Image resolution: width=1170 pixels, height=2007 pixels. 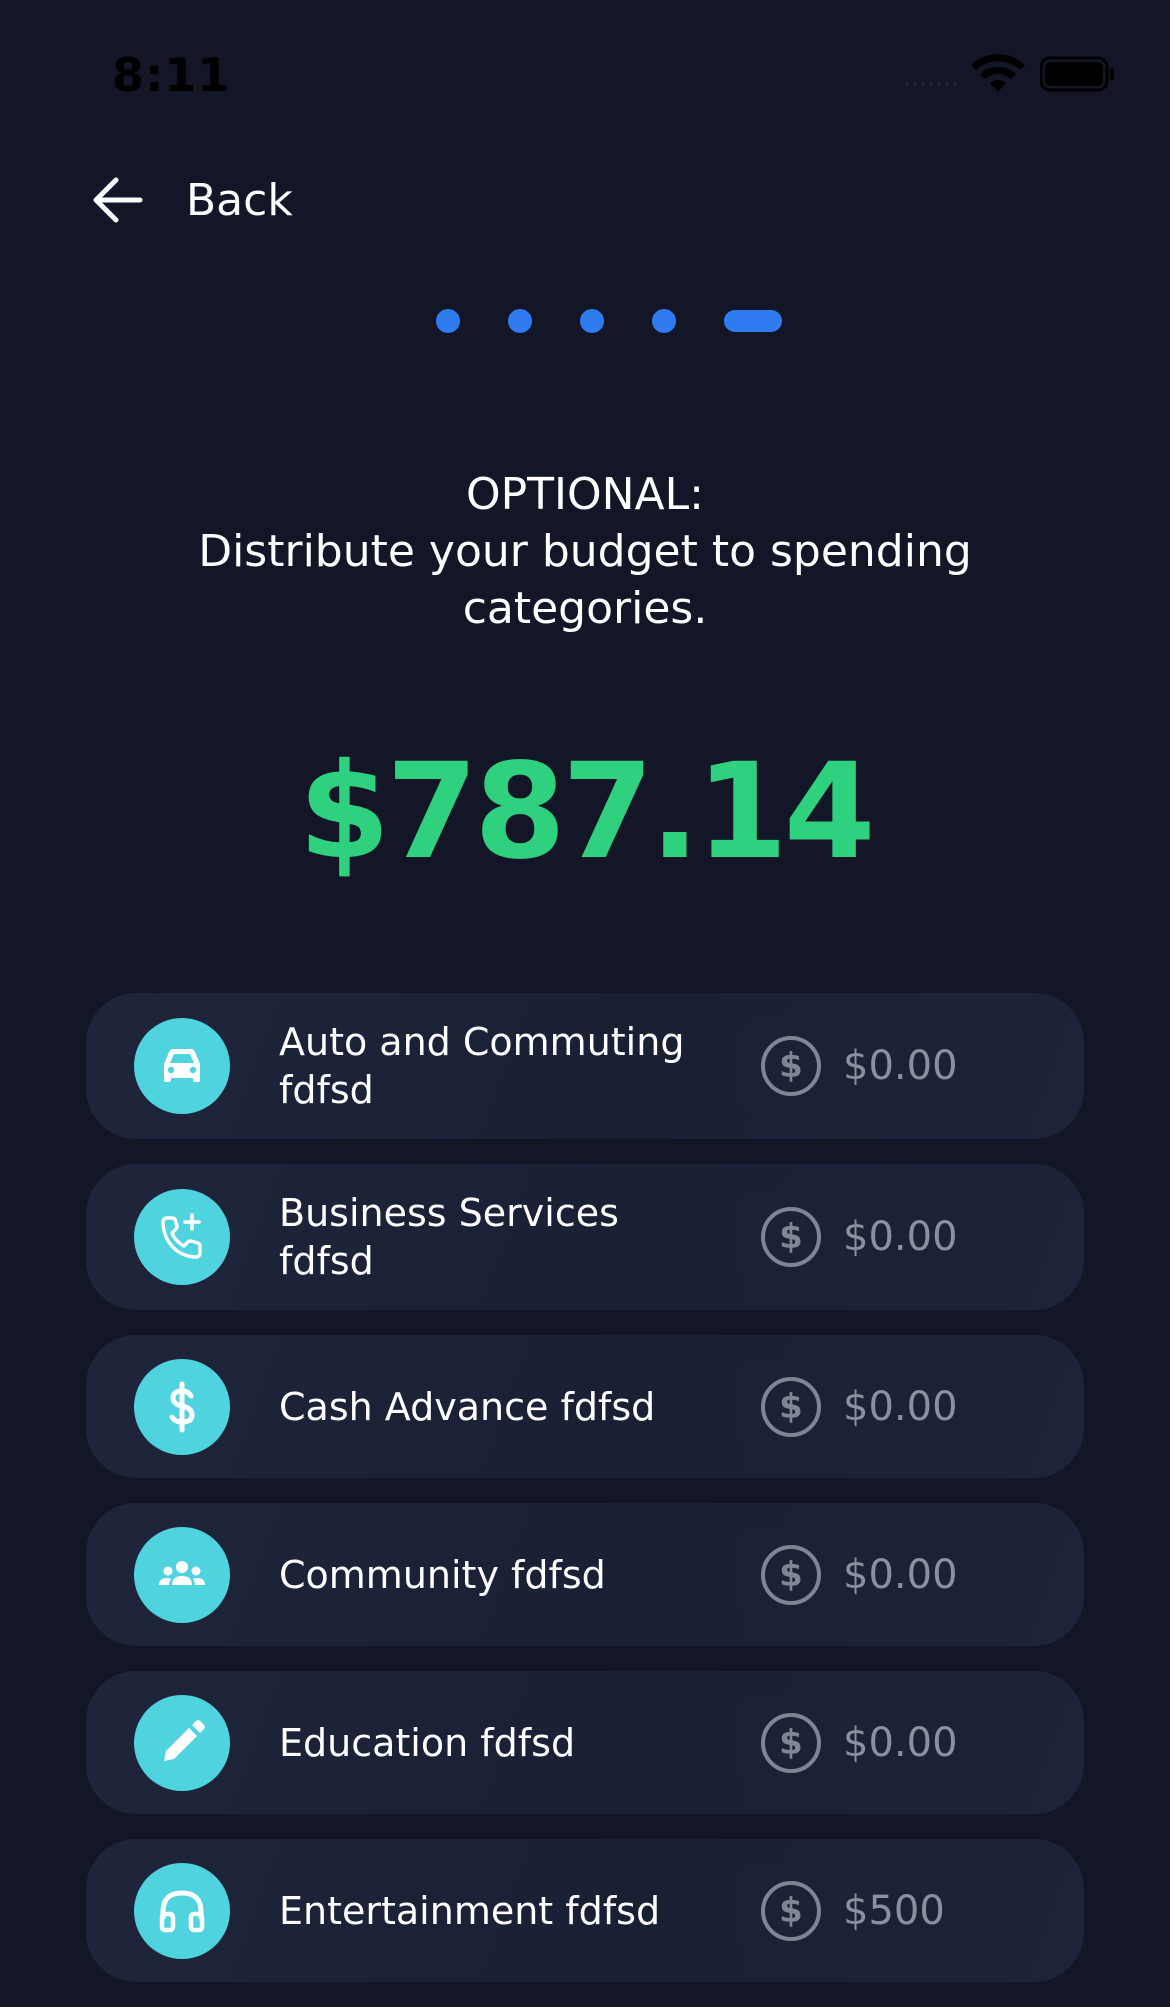 What do you see at coordinates (998, 73) in the screenshot?
I see `wifi-icon` at bounding box center [998, 73].